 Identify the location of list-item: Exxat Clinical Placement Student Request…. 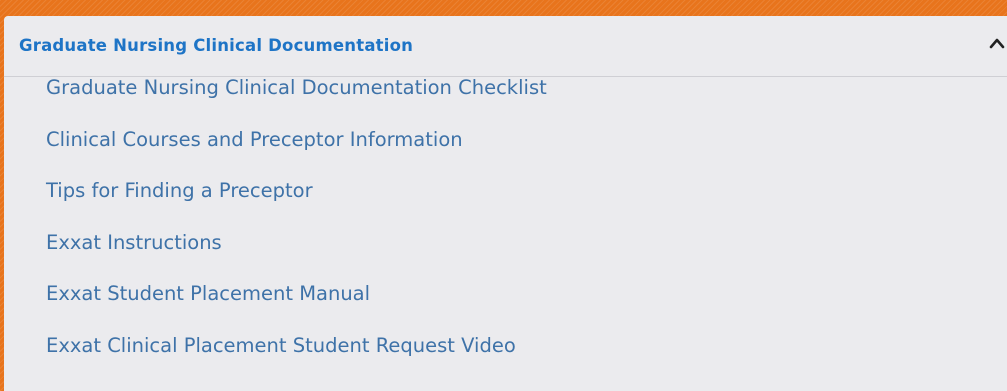
(296, 361).